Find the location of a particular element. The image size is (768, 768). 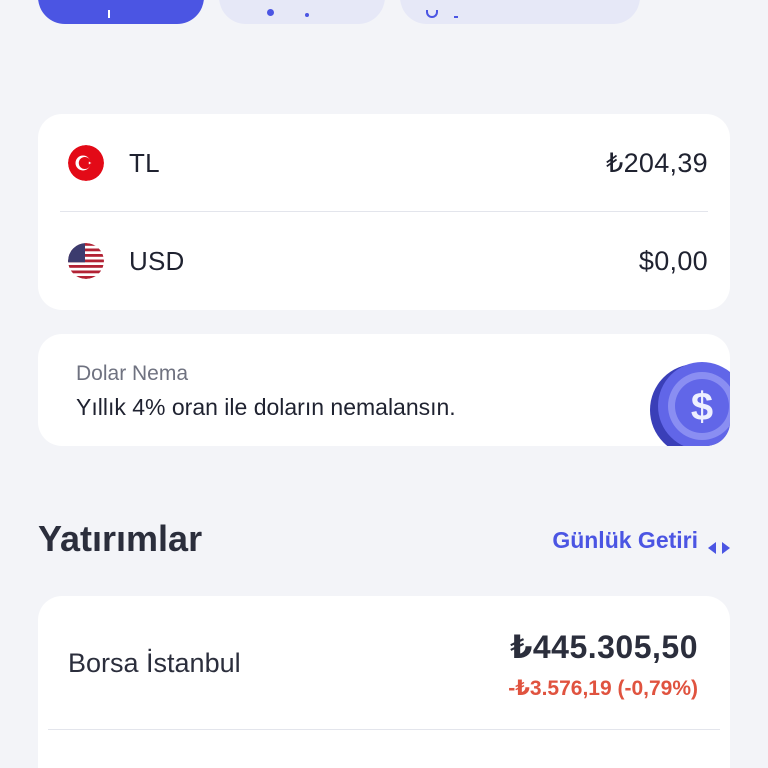

left-right-arrows-icon is located at coordinates (719, 544).